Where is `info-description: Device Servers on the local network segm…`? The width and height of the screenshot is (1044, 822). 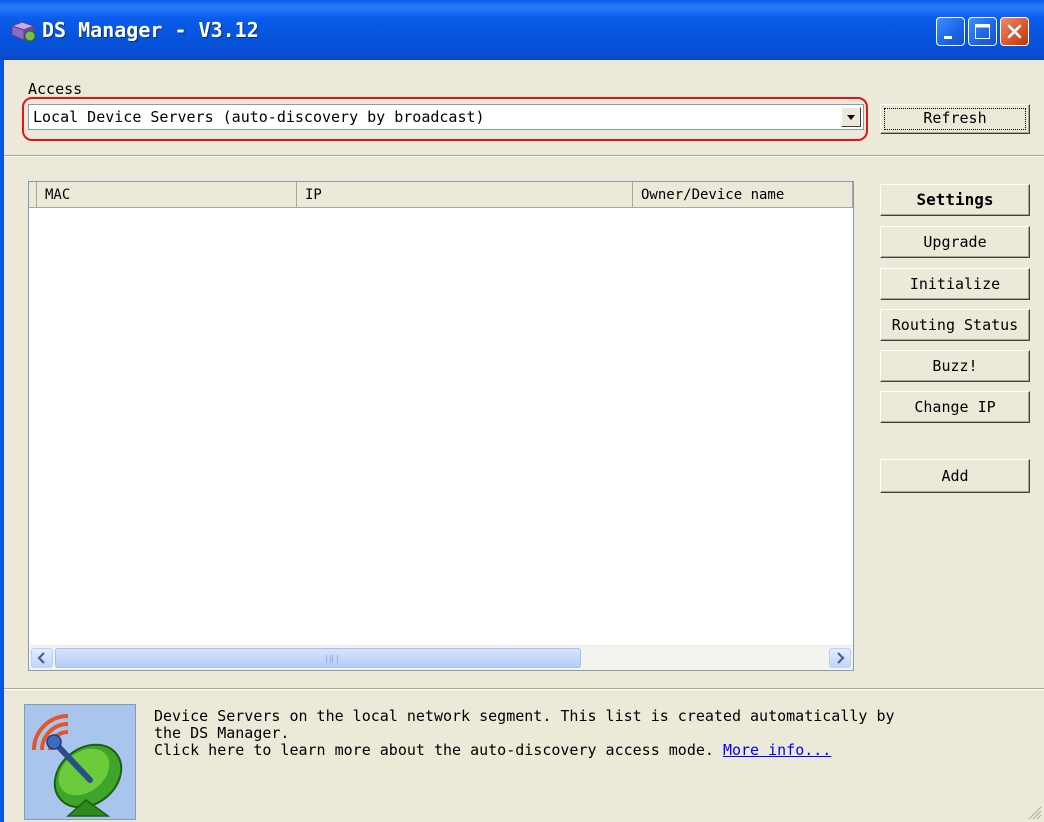 info-description: Device Servers on the local network segm… is located at coordinates (524, 733).